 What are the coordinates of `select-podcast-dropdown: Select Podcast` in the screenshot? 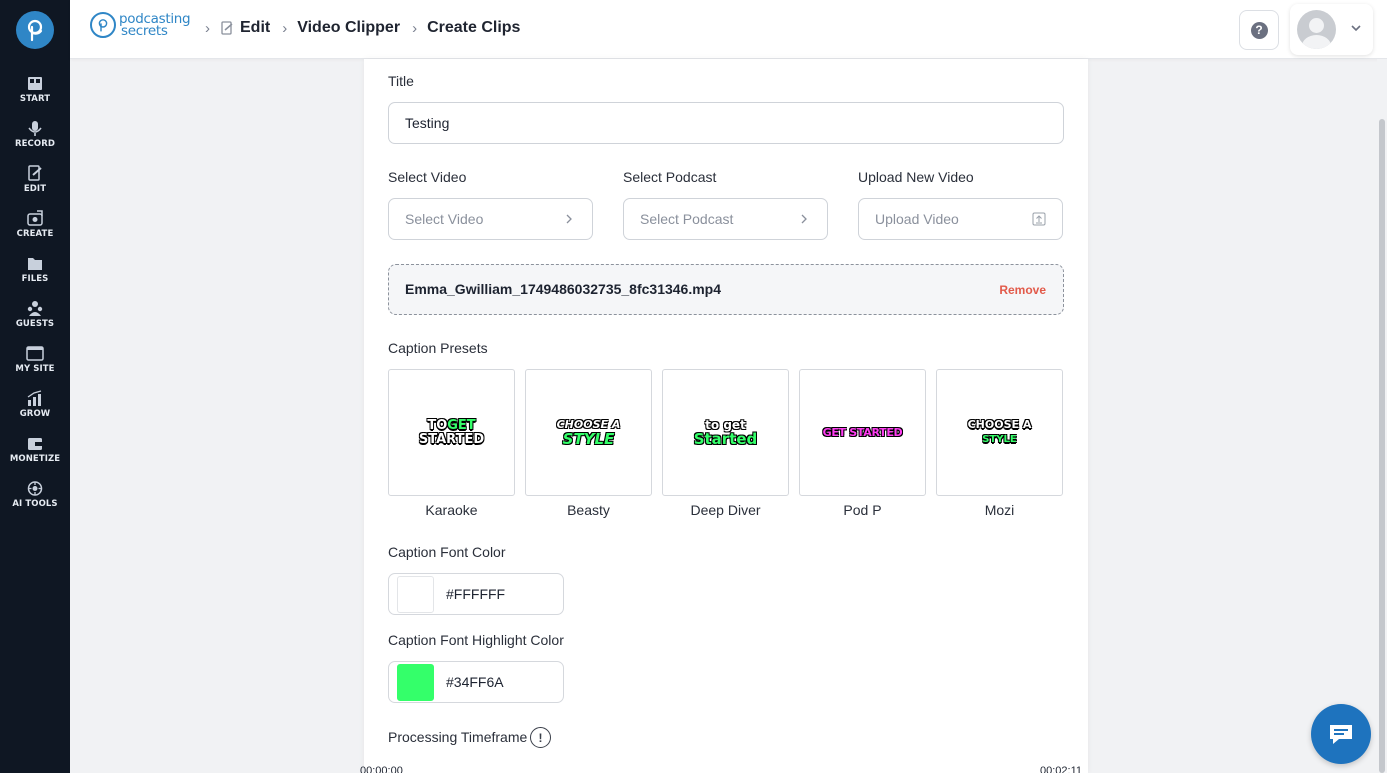 It's located at (725, 219).